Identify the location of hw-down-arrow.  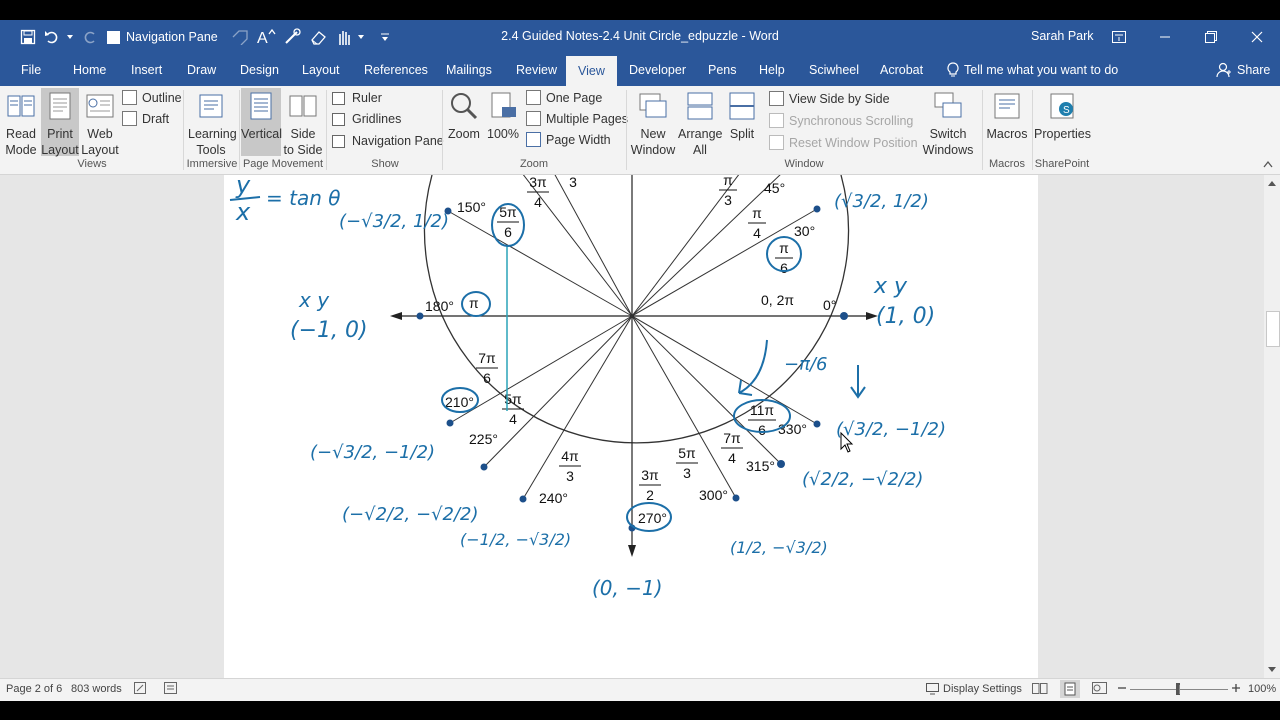
(858, 382).